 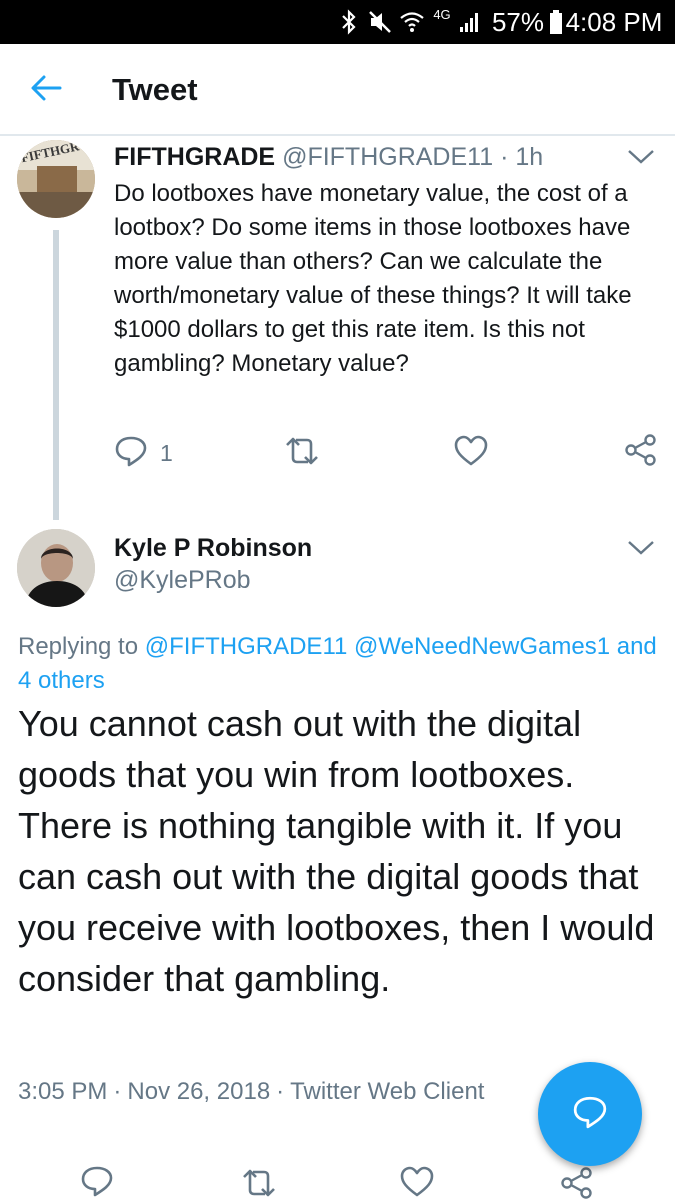 What do you see at coordinates (387, 157) in the screenshot?
I see `author-handle: @FIFTHGRADE11` at bounding box center [387, 157].